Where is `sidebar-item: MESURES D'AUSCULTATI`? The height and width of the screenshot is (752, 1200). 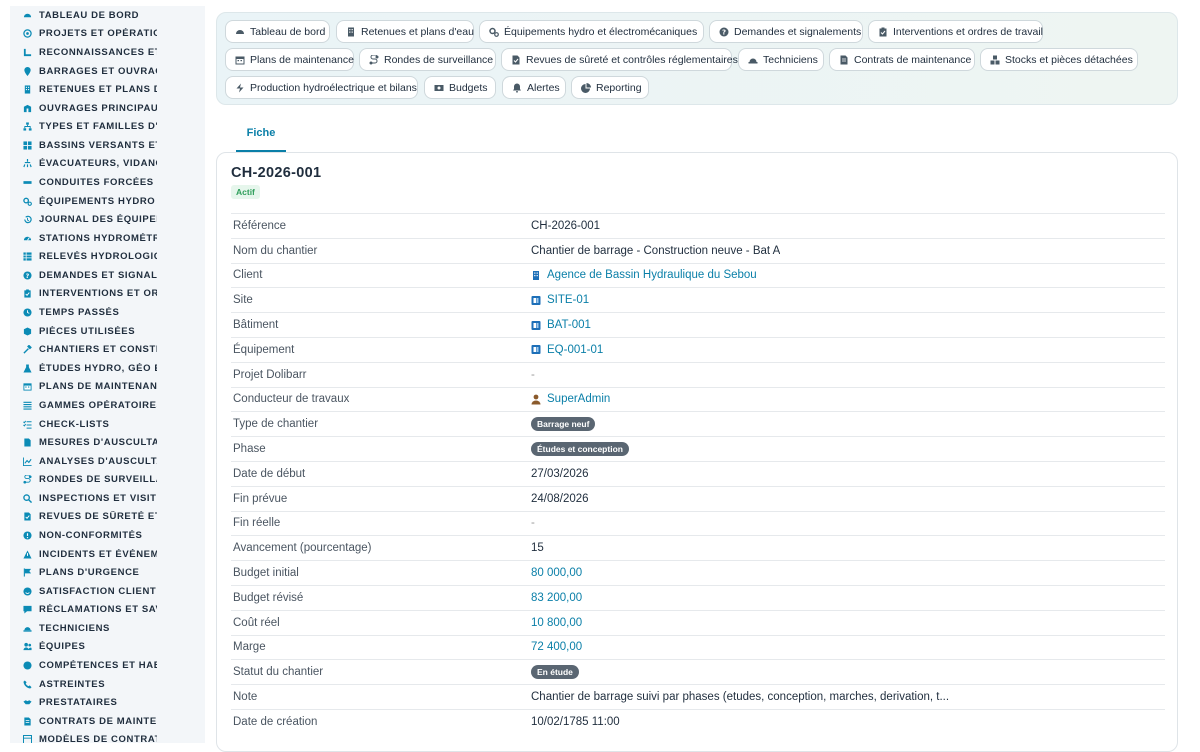
sidebar-item: MESURES D'AUSCULTATI is located at coordinates (107, 442).